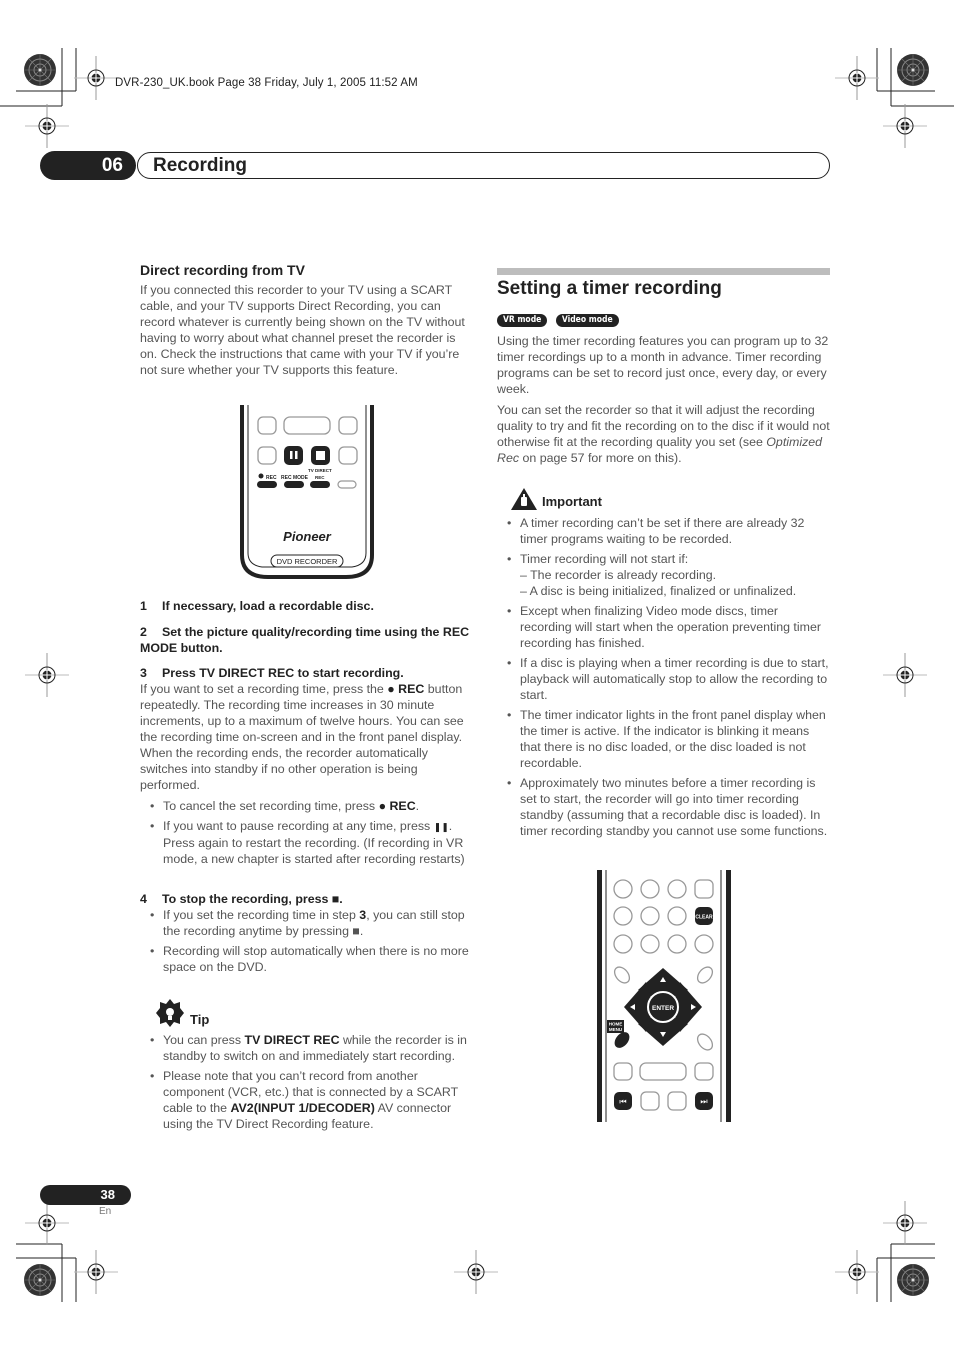 The image size is (954, 1351). What do you see at coordinates (257, 606) in the screenshot?
I see `step-1: 1 If necessary, load a recordable disc.` at bounding box center [257, 606].